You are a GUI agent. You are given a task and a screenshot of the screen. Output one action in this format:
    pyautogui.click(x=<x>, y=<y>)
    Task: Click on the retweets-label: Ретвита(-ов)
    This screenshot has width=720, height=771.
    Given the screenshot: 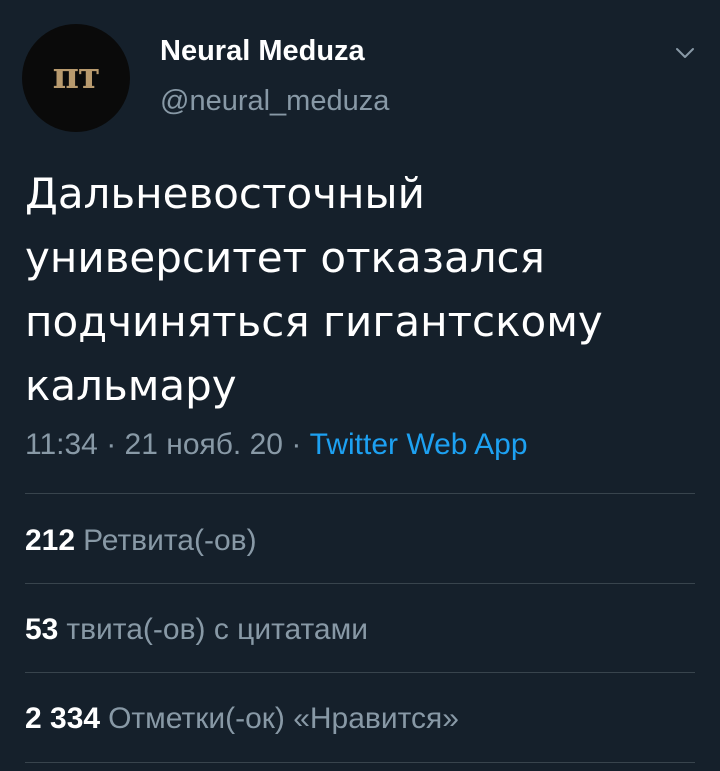 What is the action you would take?
    pyautogui.click(x=170, y=540)
    